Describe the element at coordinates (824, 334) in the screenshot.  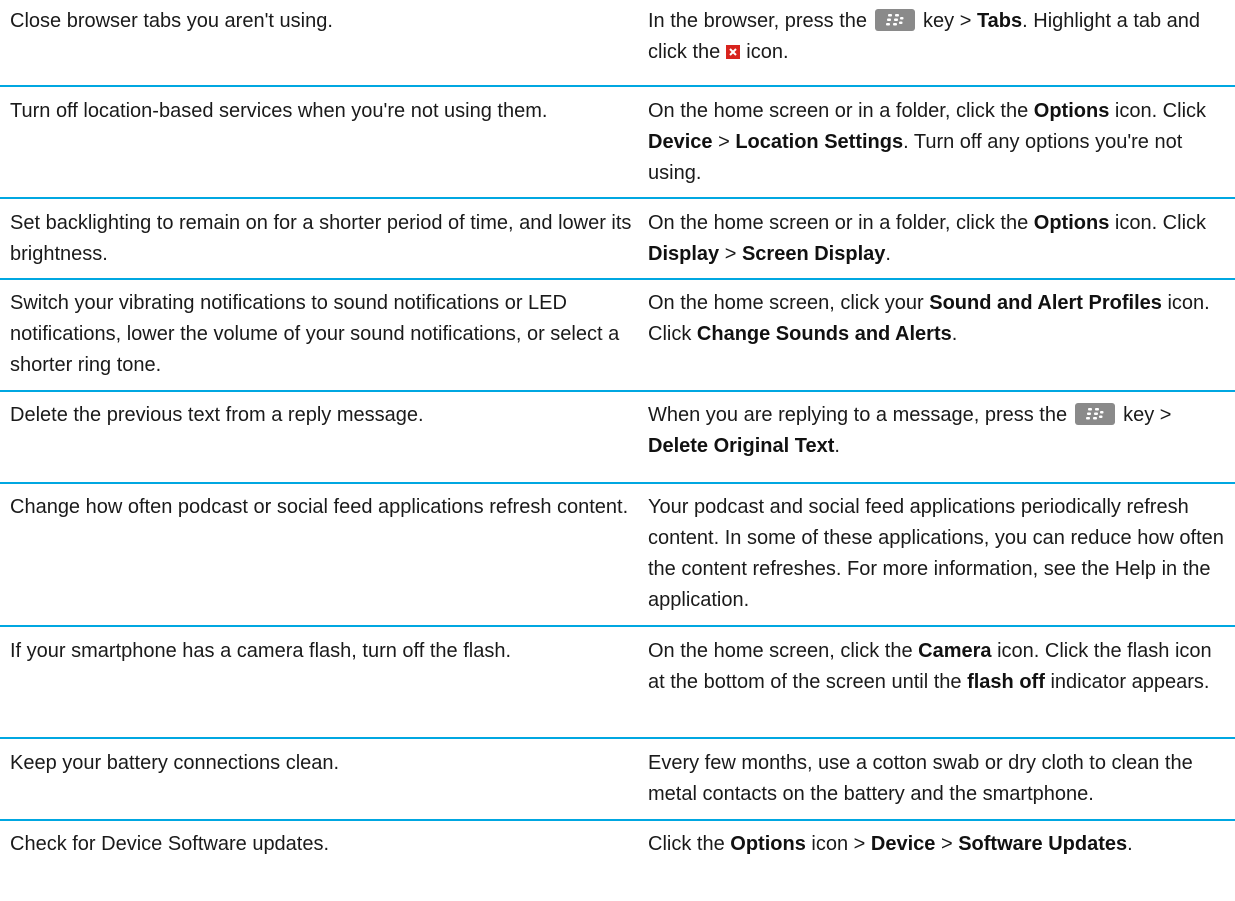
I see `bold-term: Change Sounds and Alerts` at that location.